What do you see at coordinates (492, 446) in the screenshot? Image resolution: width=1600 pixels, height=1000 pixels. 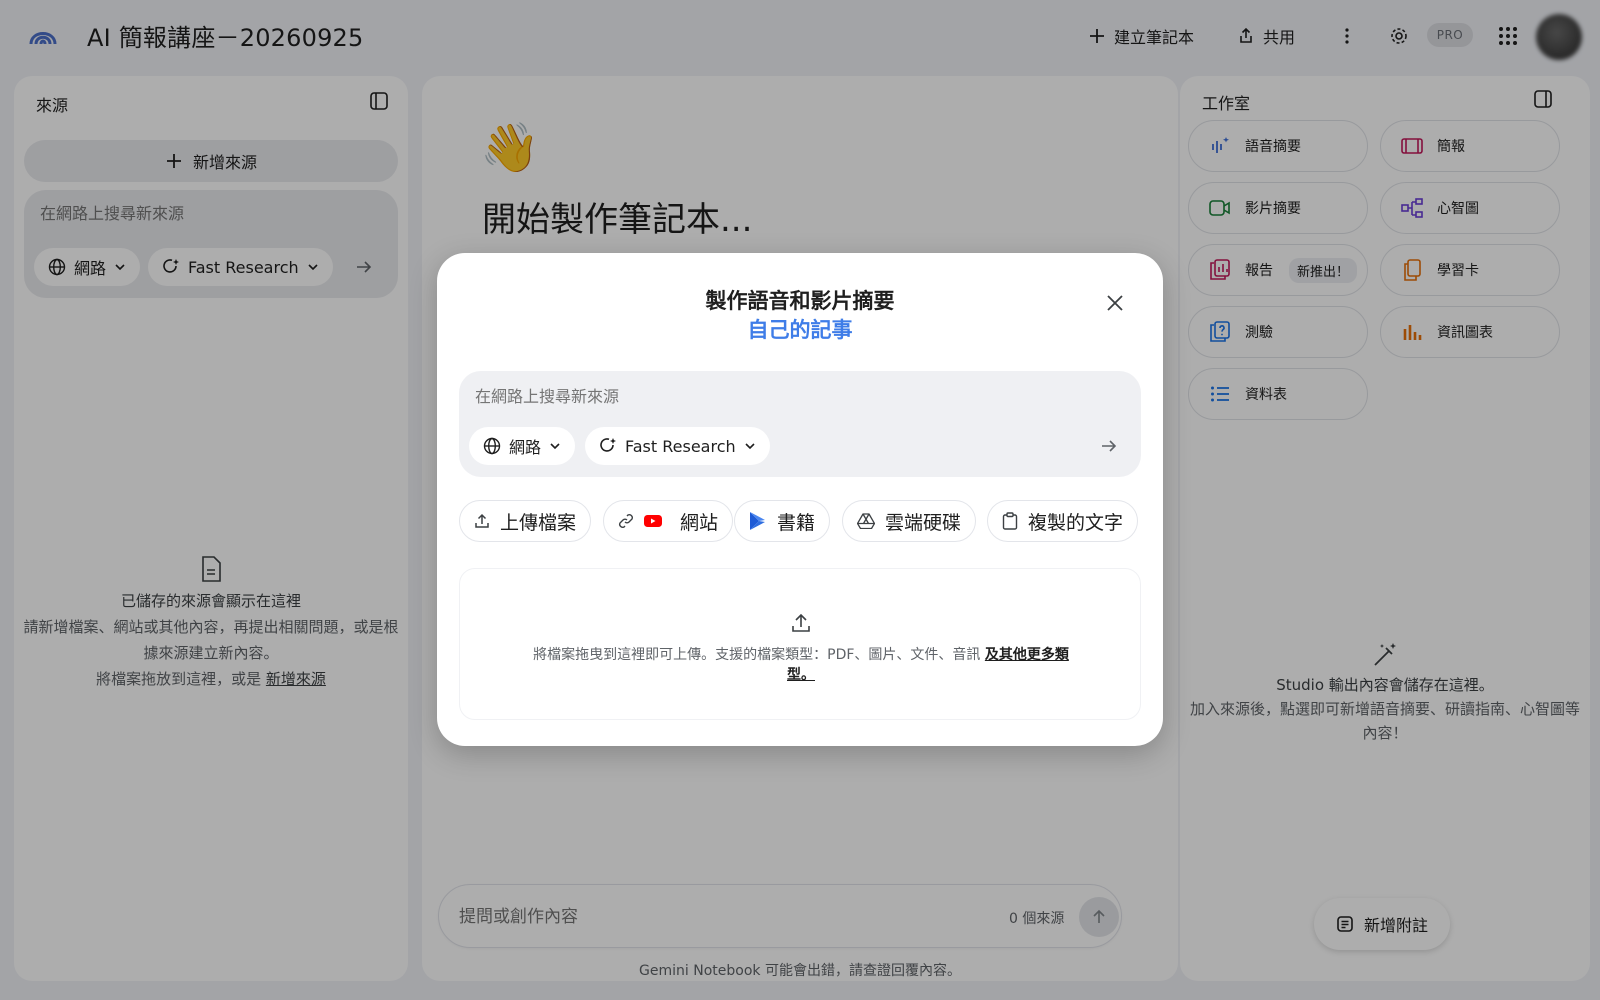 I see `globe-icon` at bounding box center [492, 446].